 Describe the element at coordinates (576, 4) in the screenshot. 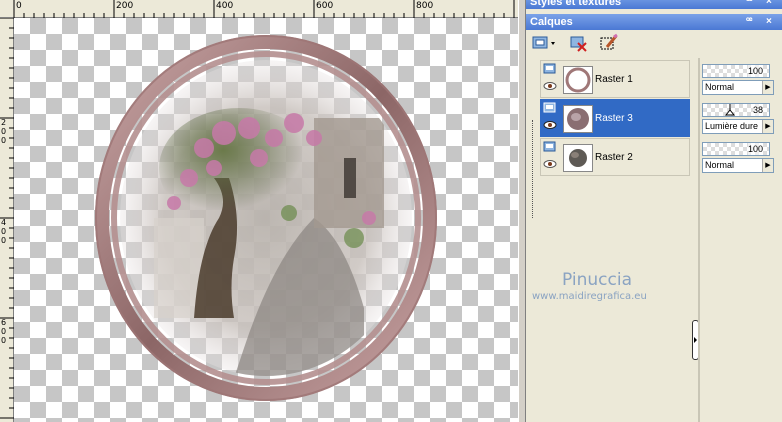

I see `styles-panel-title: Styles et textures` at that location.